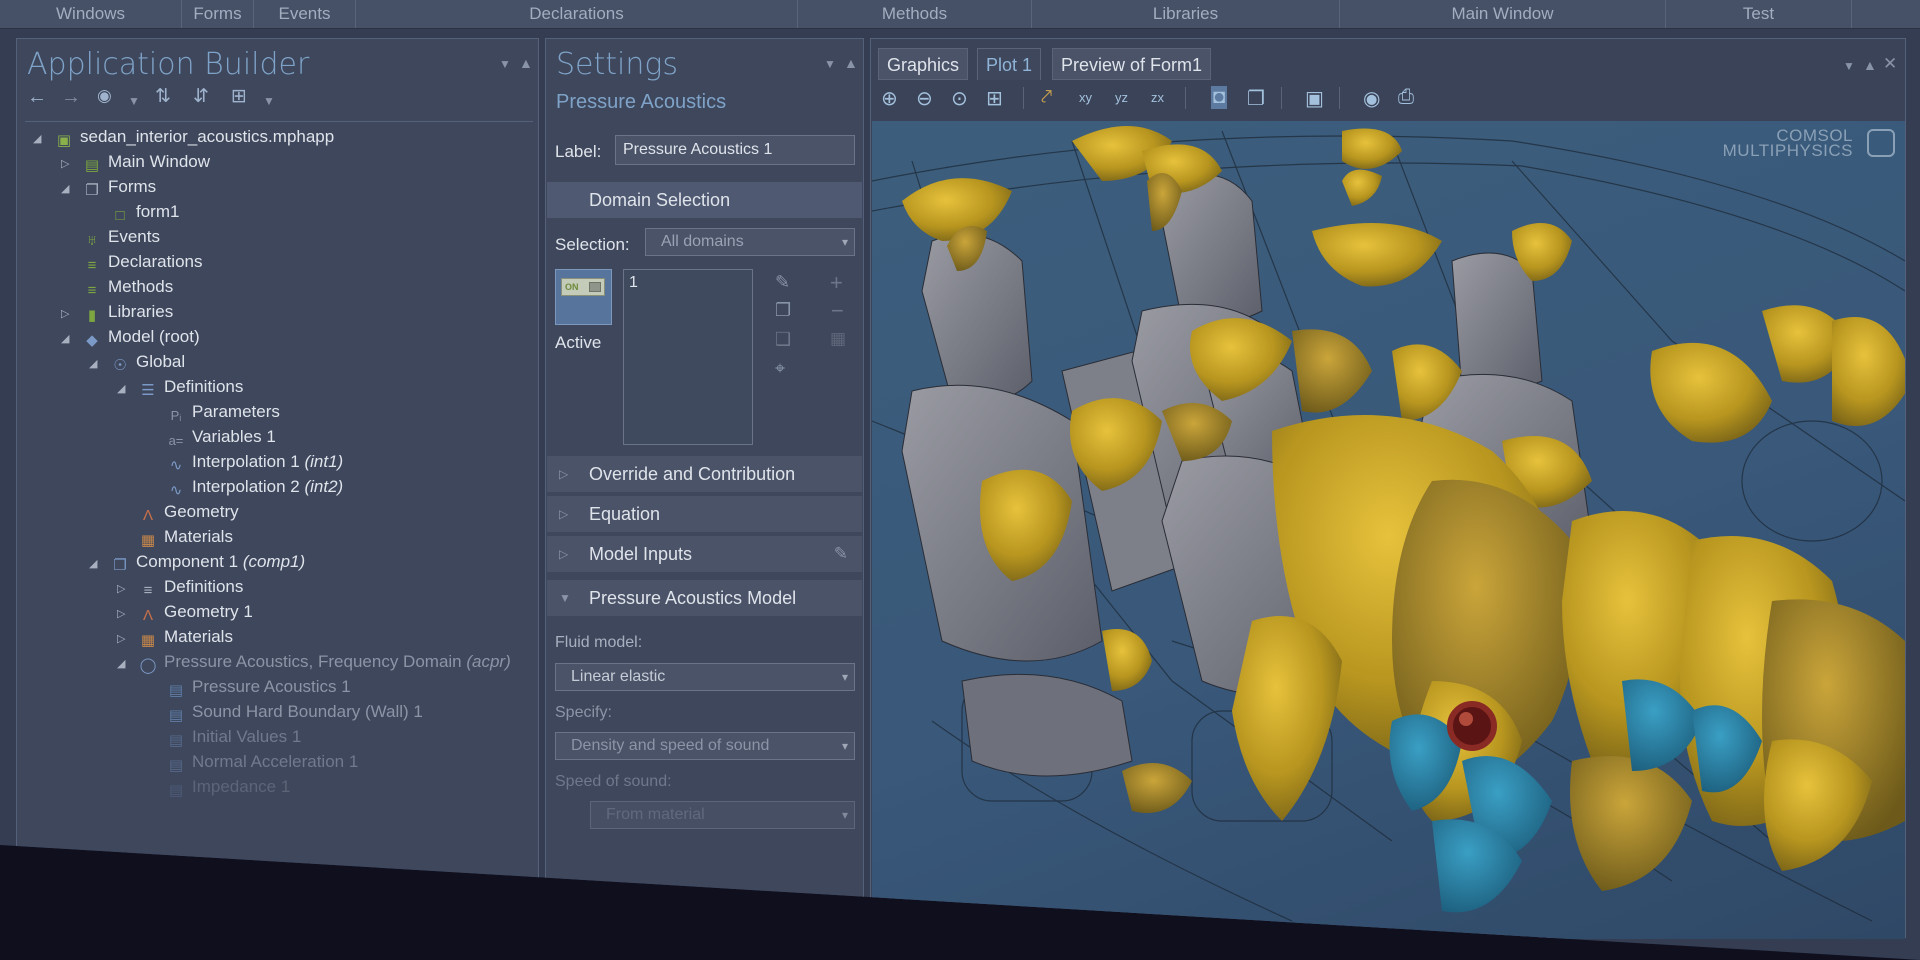 The height and width of the screenshot is (960, 1920). Describe the element at coordinates (841, 554) in the screenshot. I see `edit-icon: ✎` at that location.